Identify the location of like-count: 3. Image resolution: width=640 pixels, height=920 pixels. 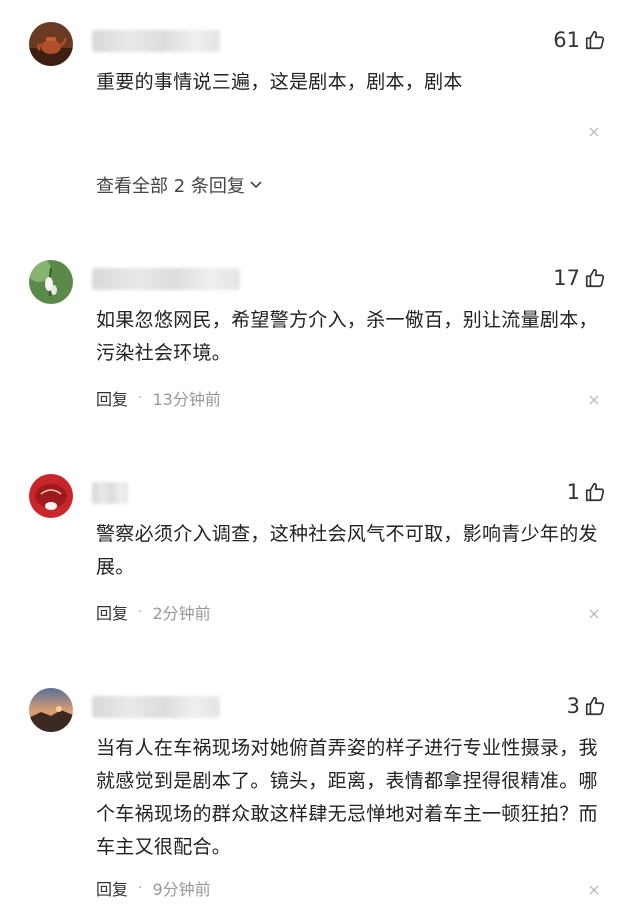
(573, 706).